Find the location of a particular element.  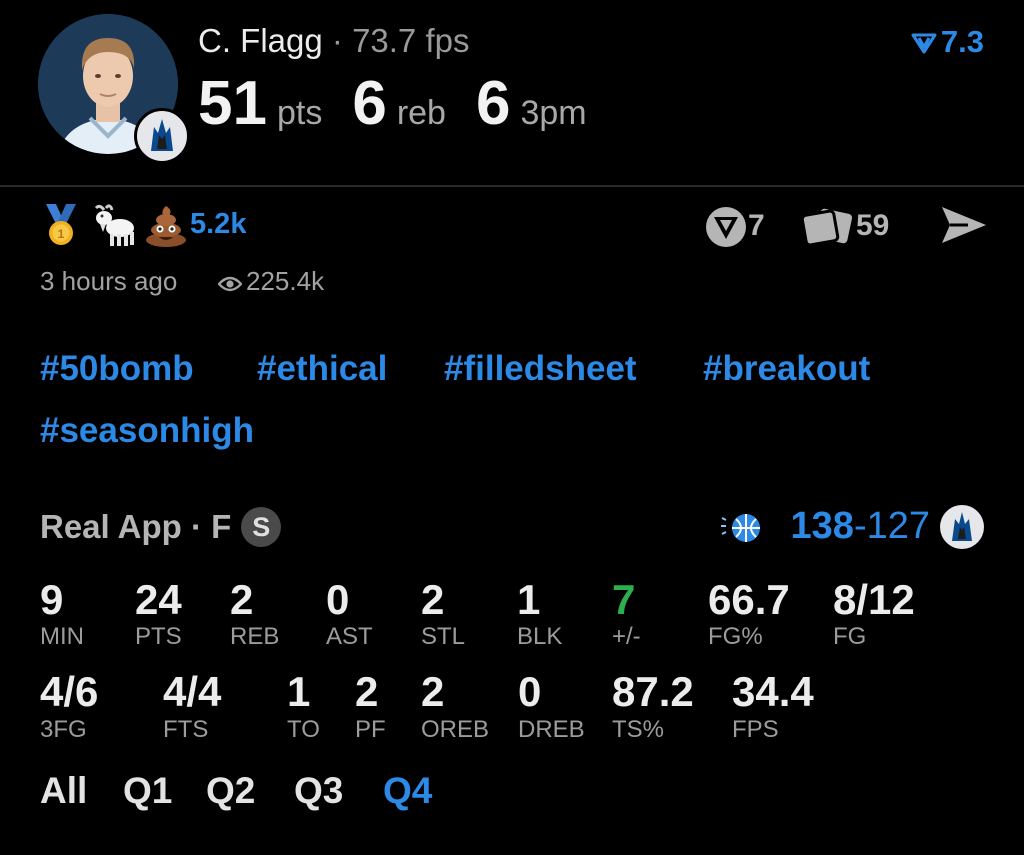

stat-value: 87.2 is located at coordinates (653, 691).